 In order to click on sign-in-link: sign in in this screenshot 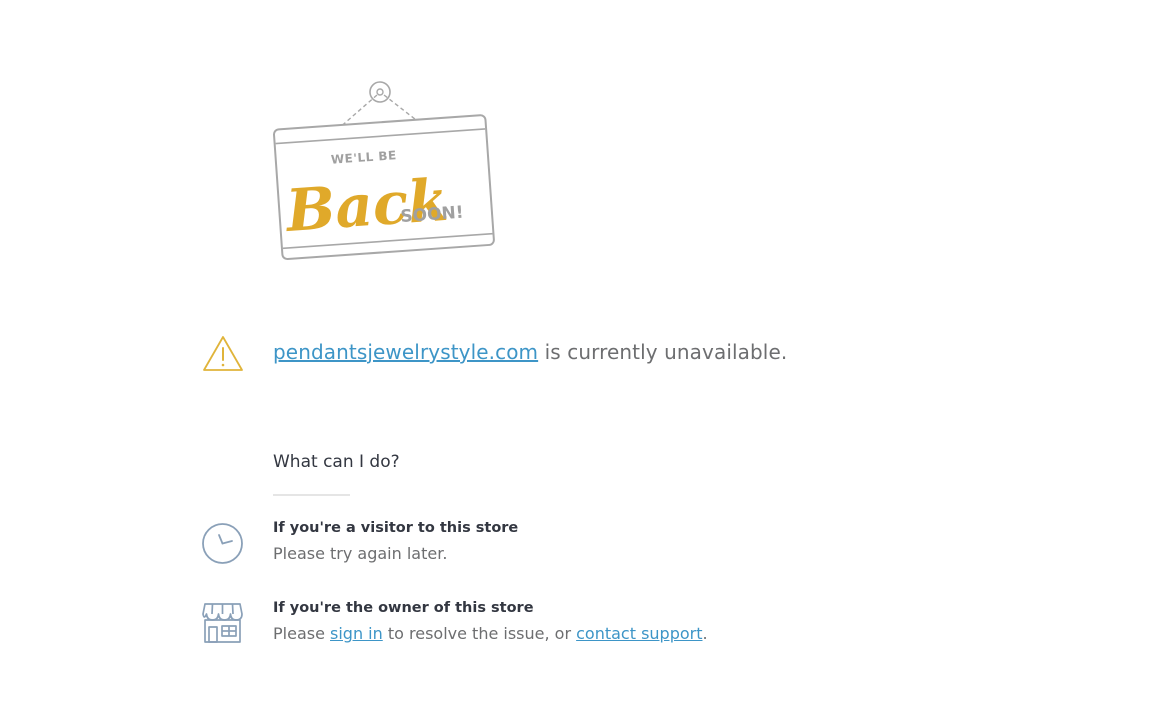, I will do `click(356, 633)`.